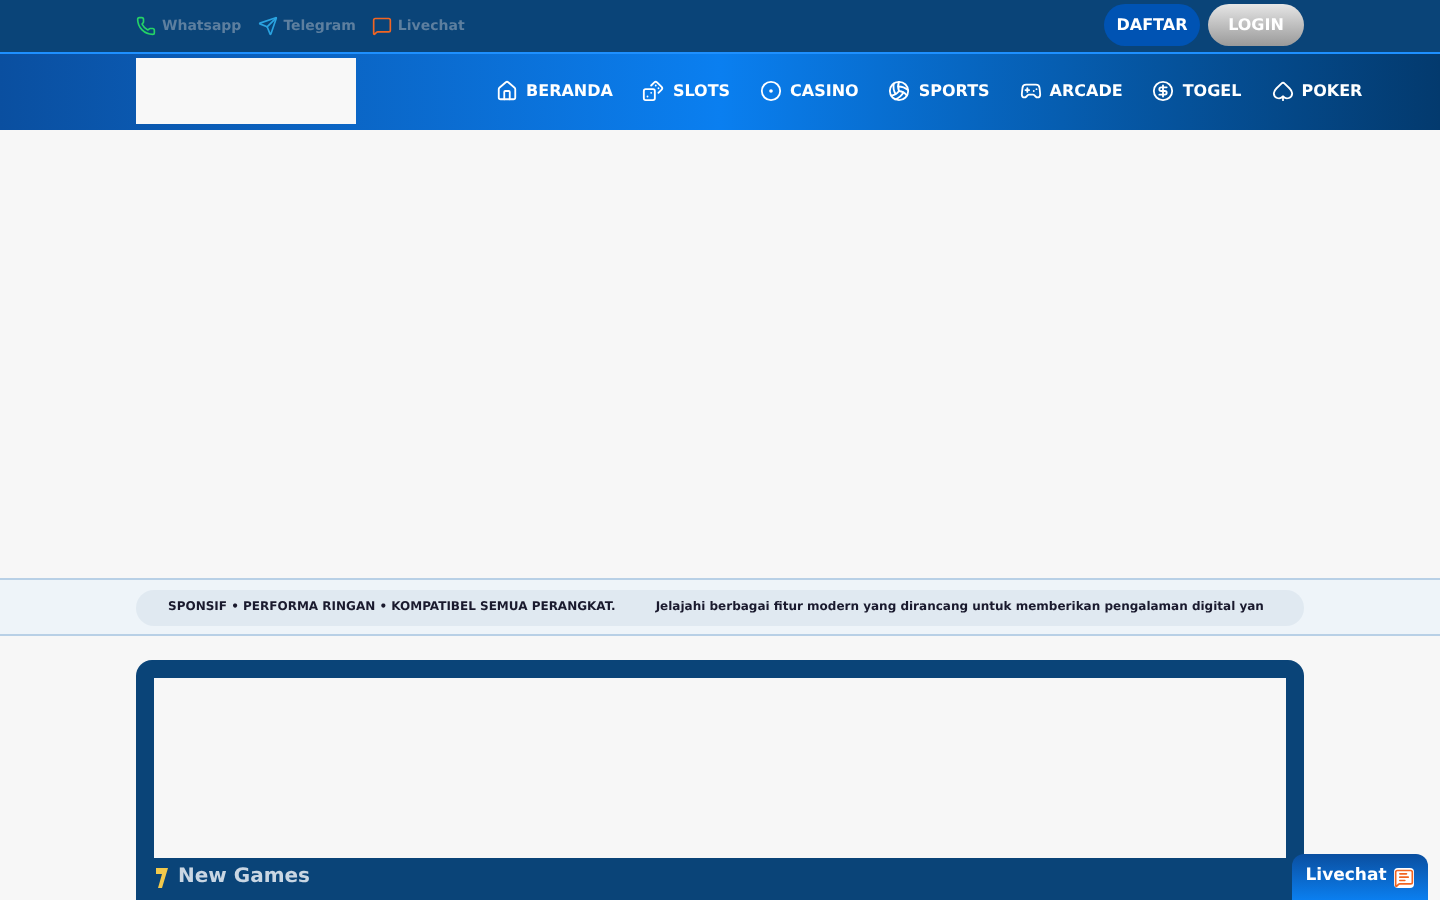 The image size is (1440, 900). I want to click on livechat-button: Livechat, so click(1360, 877).